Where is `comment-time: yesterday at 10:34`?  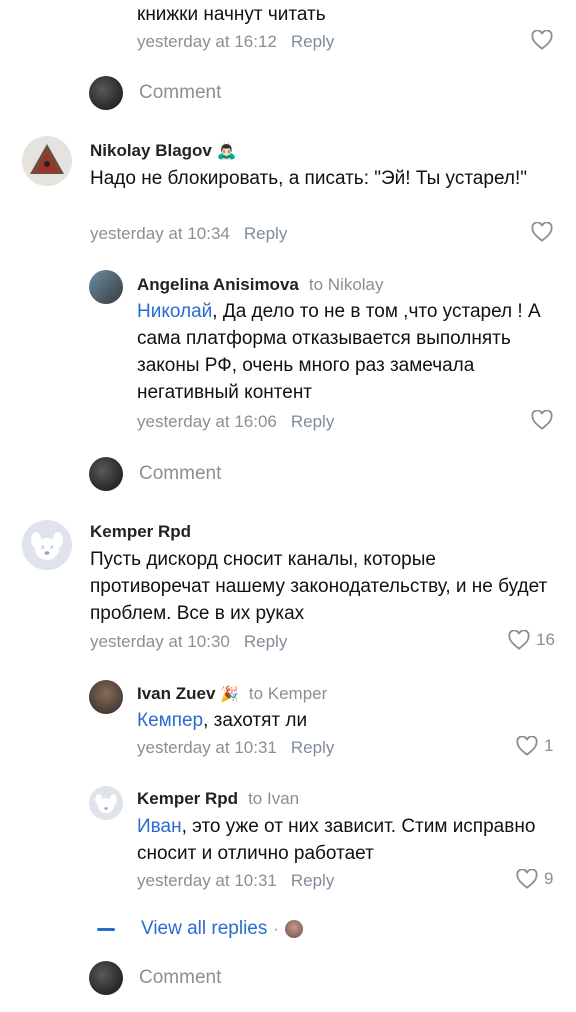
comment-time: yesterday at 10:34 is located at coordinates (160, 233).